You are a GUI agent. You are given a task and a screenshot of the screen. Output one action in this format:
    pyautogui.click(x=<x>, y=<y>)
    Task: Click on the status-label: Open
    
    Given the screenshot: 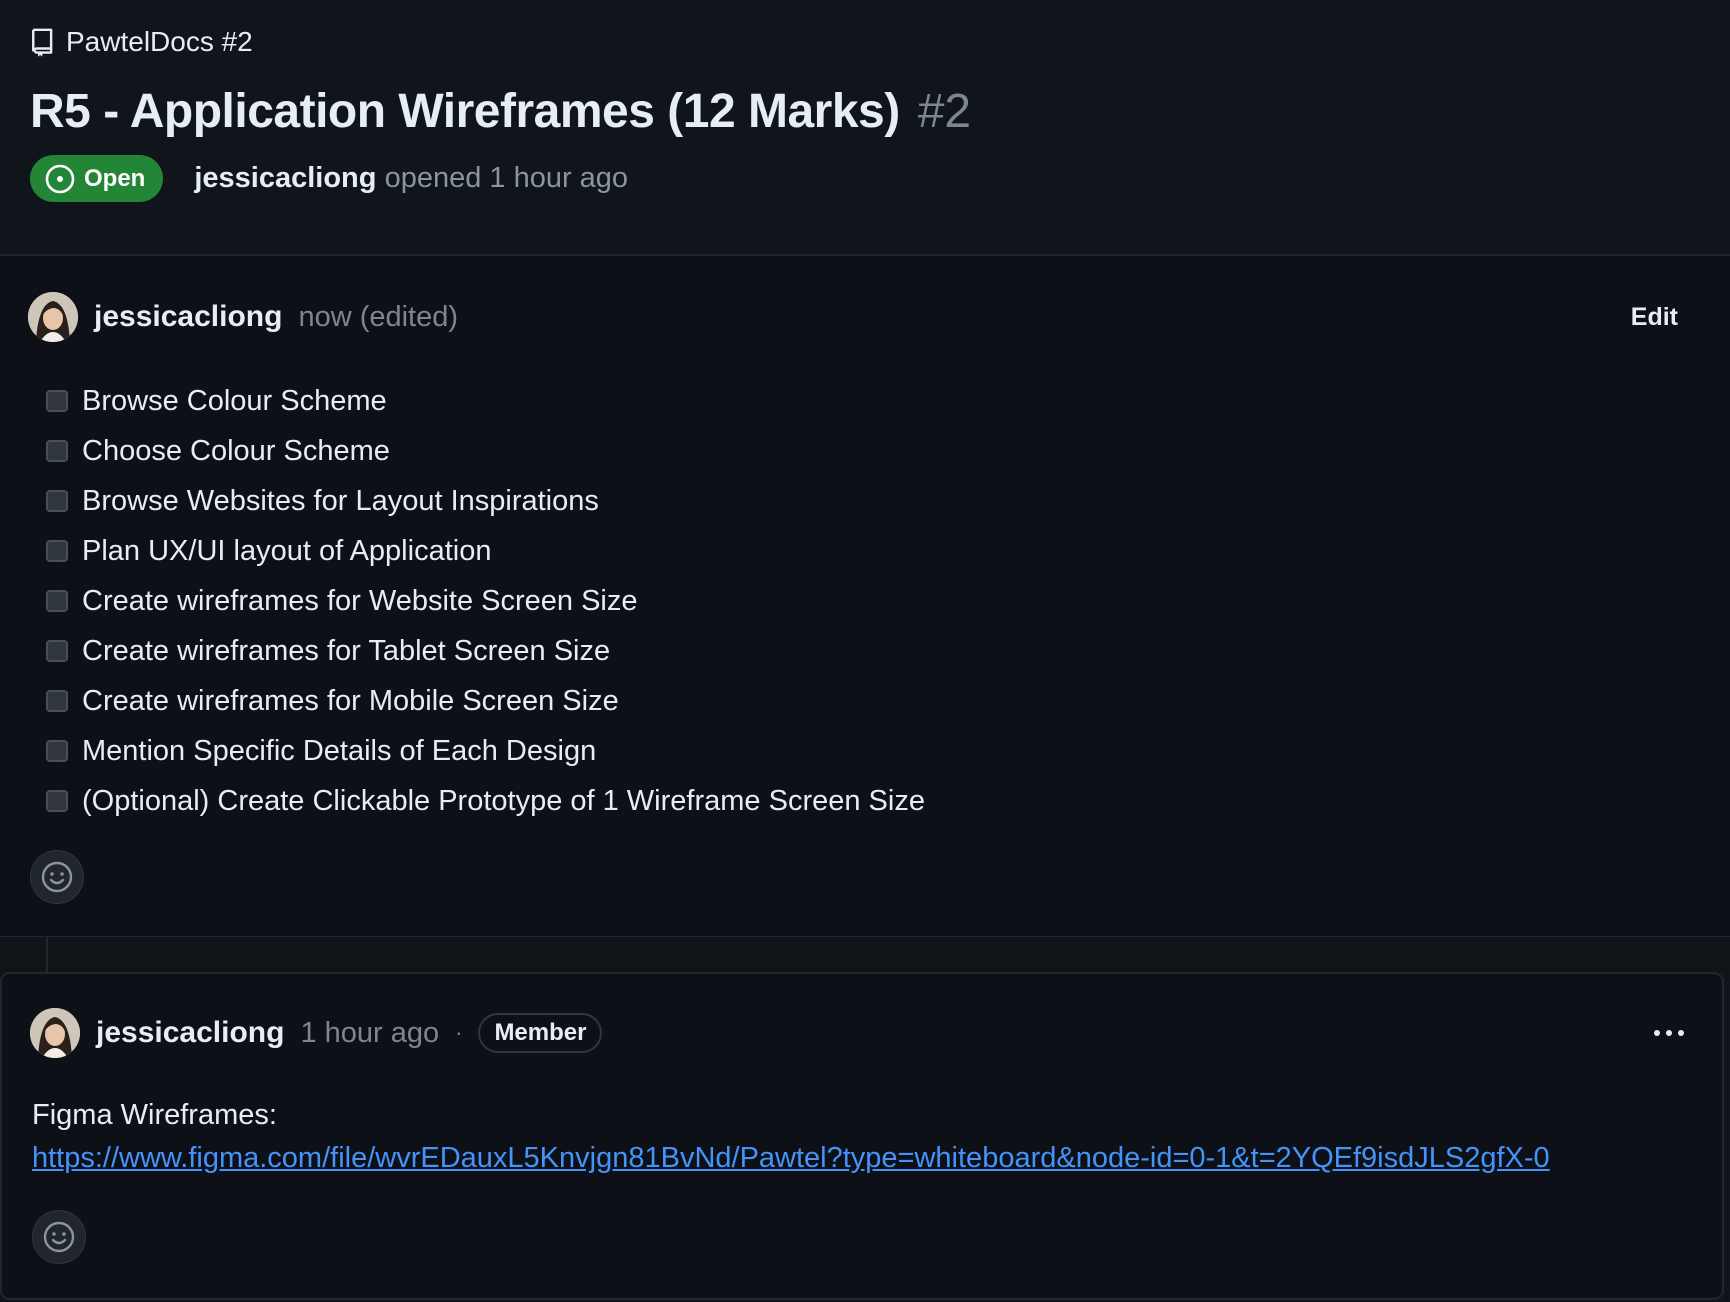 What is the action you would take?
    pyautogui.click(x=115, y=178)
    